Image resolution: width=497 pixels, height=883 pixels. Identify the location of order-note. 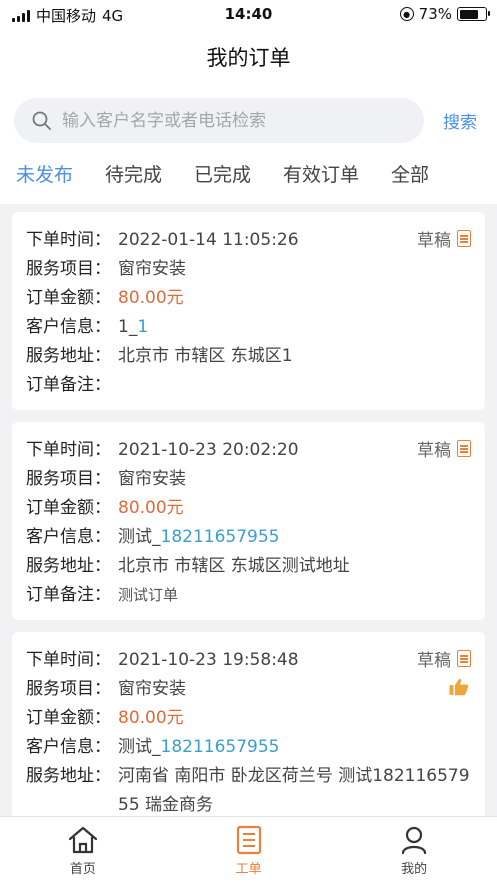
(294, 385).